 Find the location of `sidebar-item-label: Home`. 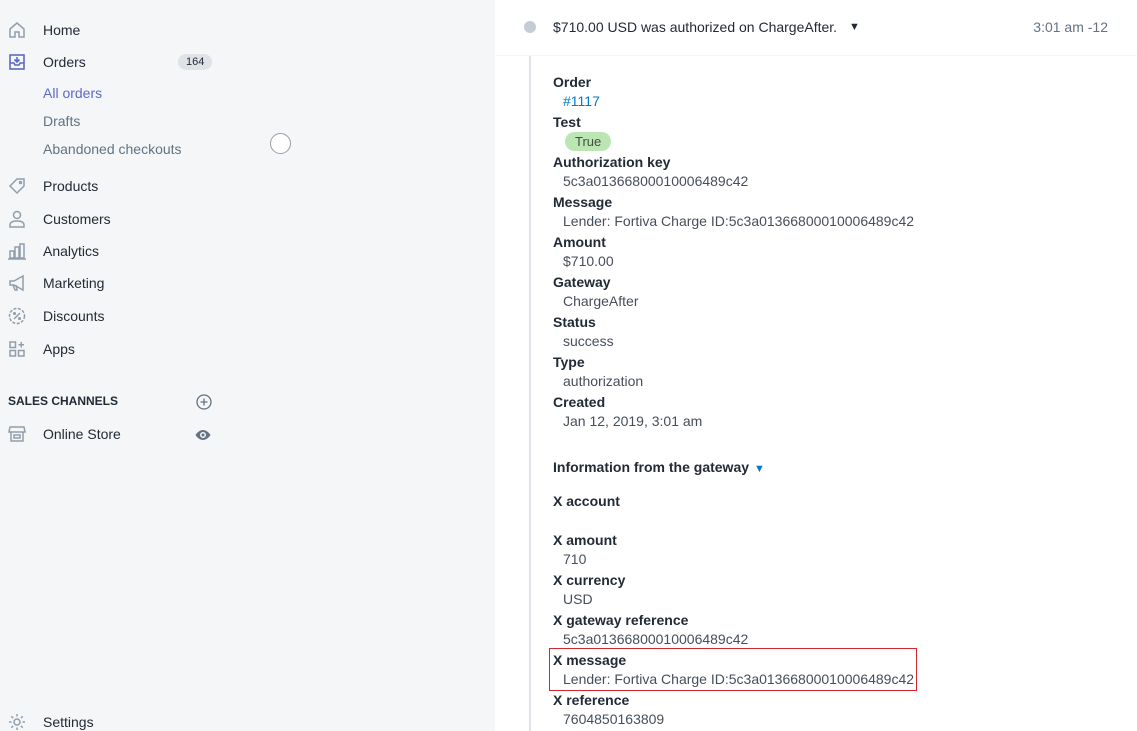

sidebar-item-label: Home is located at coordinates (62, 30).